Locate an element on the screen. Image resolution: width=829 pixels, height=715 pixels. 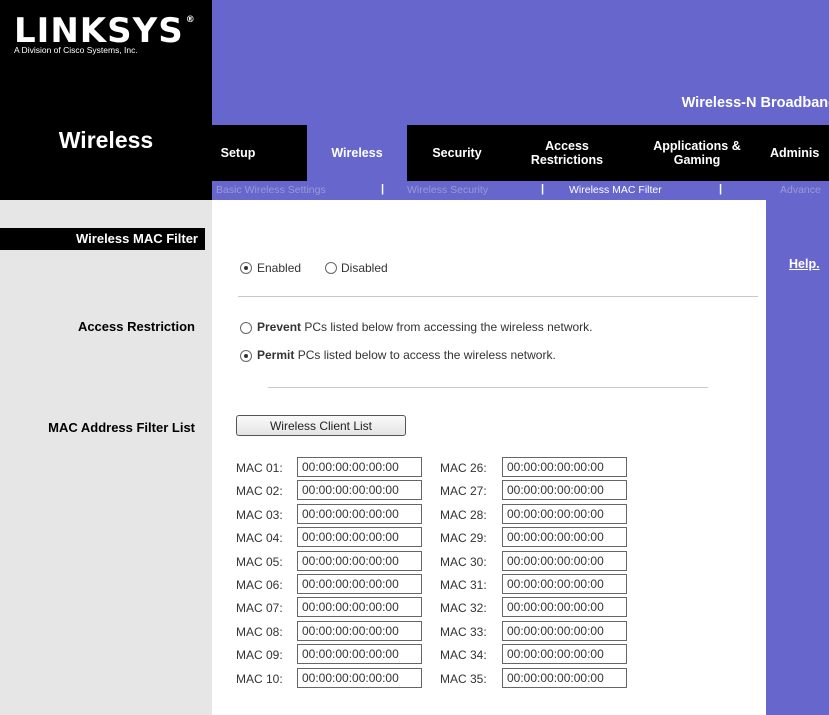
subnav-advanced: Advance is located at coordinates (800, 190).